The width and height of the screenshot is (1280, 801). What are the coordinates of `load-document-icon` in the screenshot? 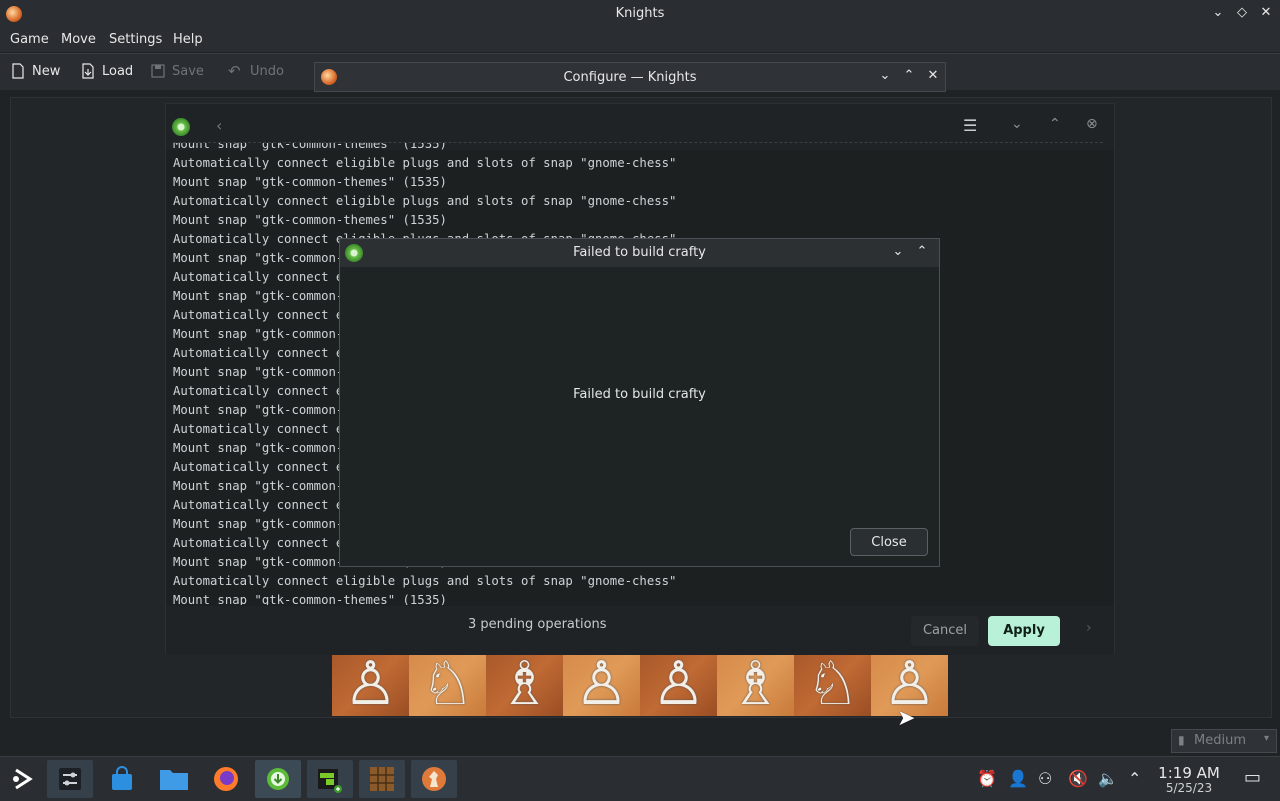 It's located at (88, 71).